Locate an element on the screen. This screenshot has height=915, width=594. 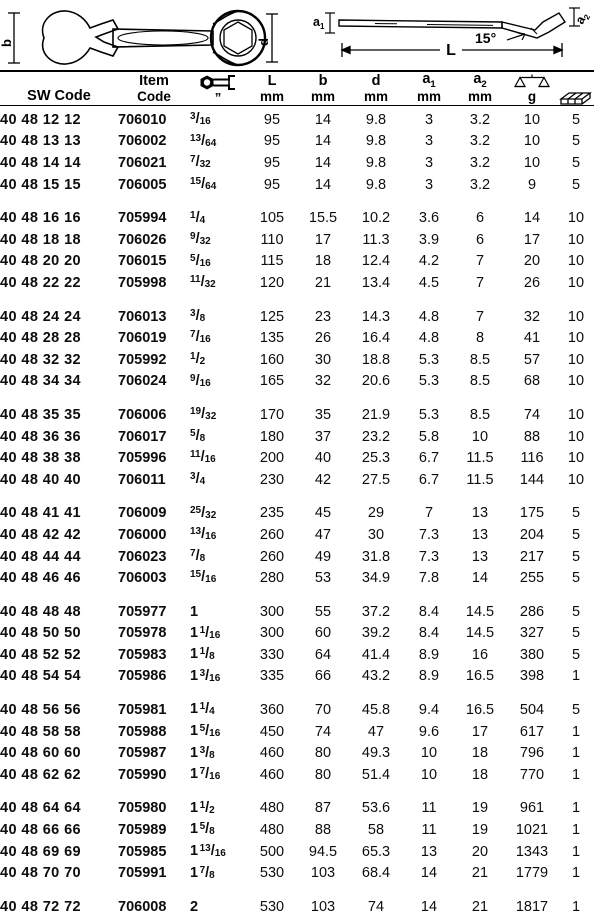
table-row: 40 48 41 41 706009 25/32 235 45 29 7 13 175 5 is located at coordinates (297, 510).